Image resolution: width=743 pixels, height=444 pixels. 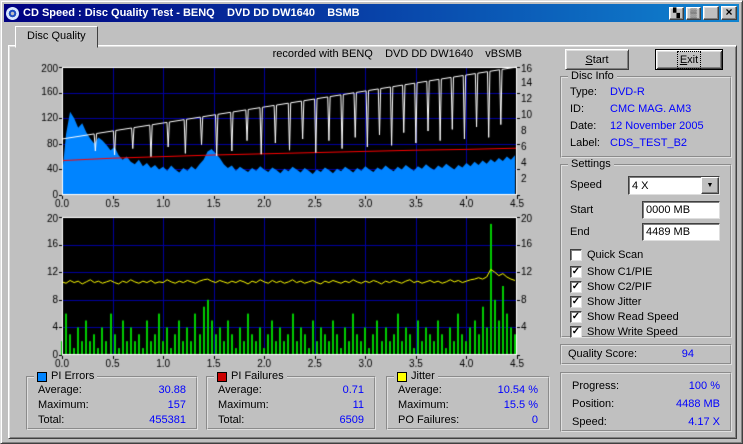 I want to click on stat-label: PO Failures:, so click(x=429, y=420).